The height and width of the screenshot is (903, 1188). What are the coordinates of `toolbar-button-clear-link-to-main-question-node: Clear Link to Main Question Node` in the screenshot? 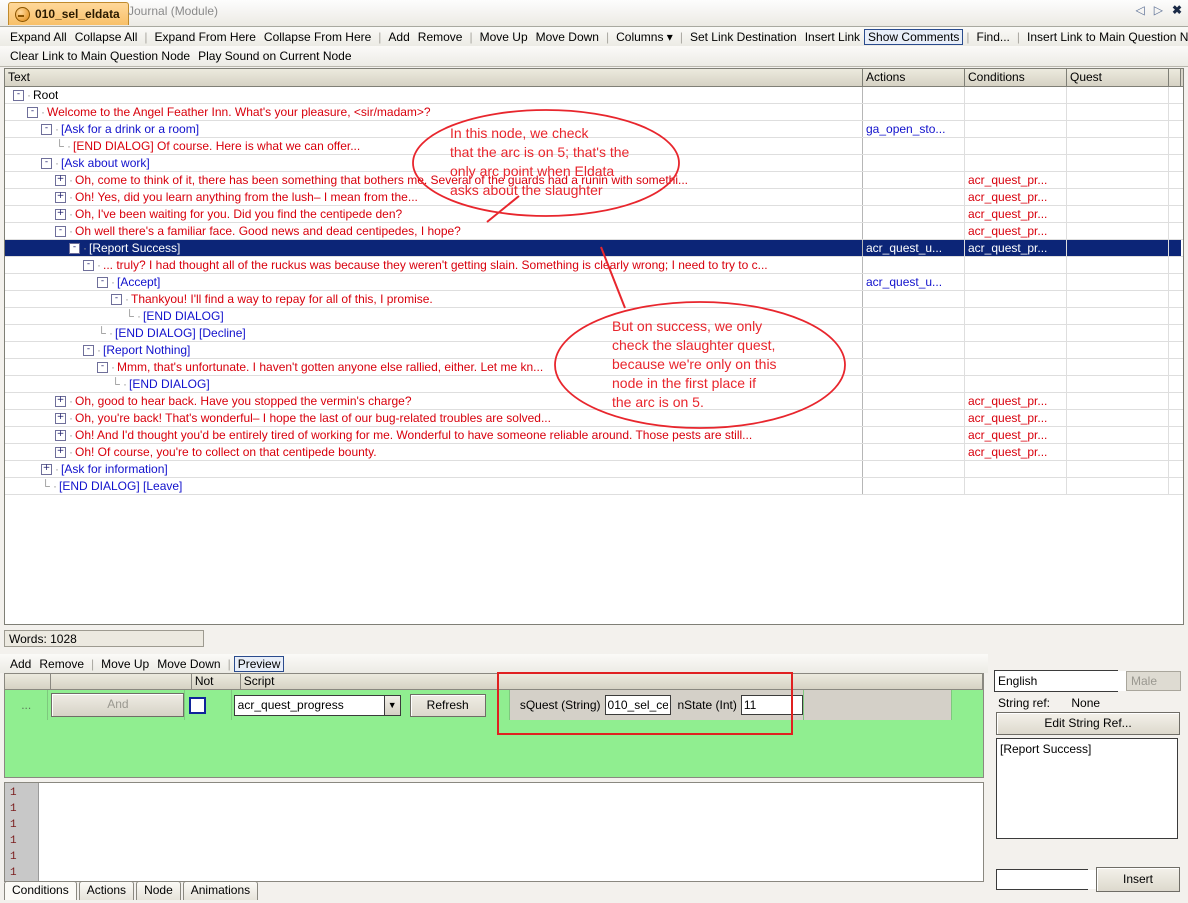 It's located at (100, 56).